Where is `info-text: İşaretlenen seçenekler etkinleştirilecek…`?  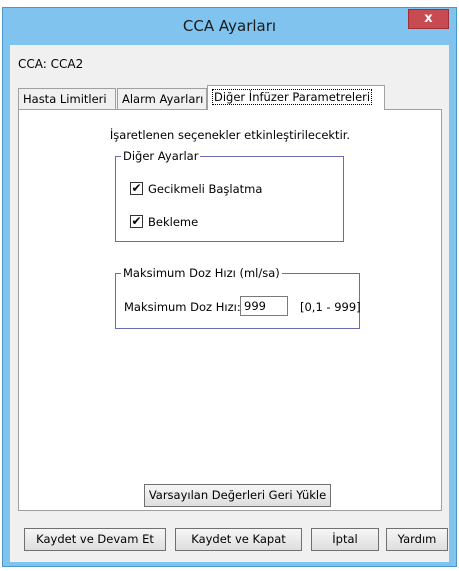 info-text: İşaretlenen seçenekler etkinleştirilecek… is located at coordinates (230, 135).